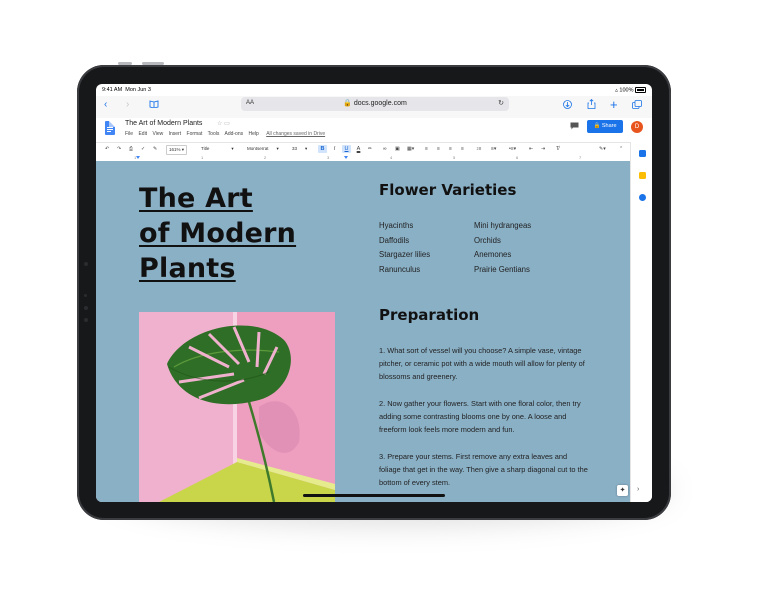  I want to click on ruler-number: 2, so click(265, 157).